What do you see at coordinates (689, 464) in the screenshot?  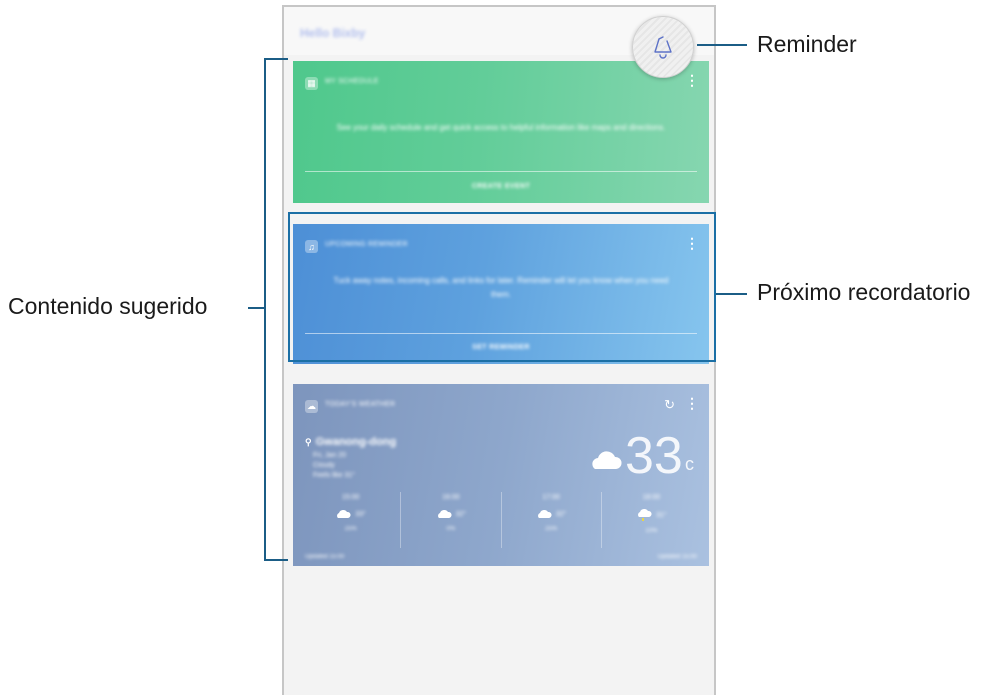 I see `temperature-unit: c` at bounding box center [689, 464].